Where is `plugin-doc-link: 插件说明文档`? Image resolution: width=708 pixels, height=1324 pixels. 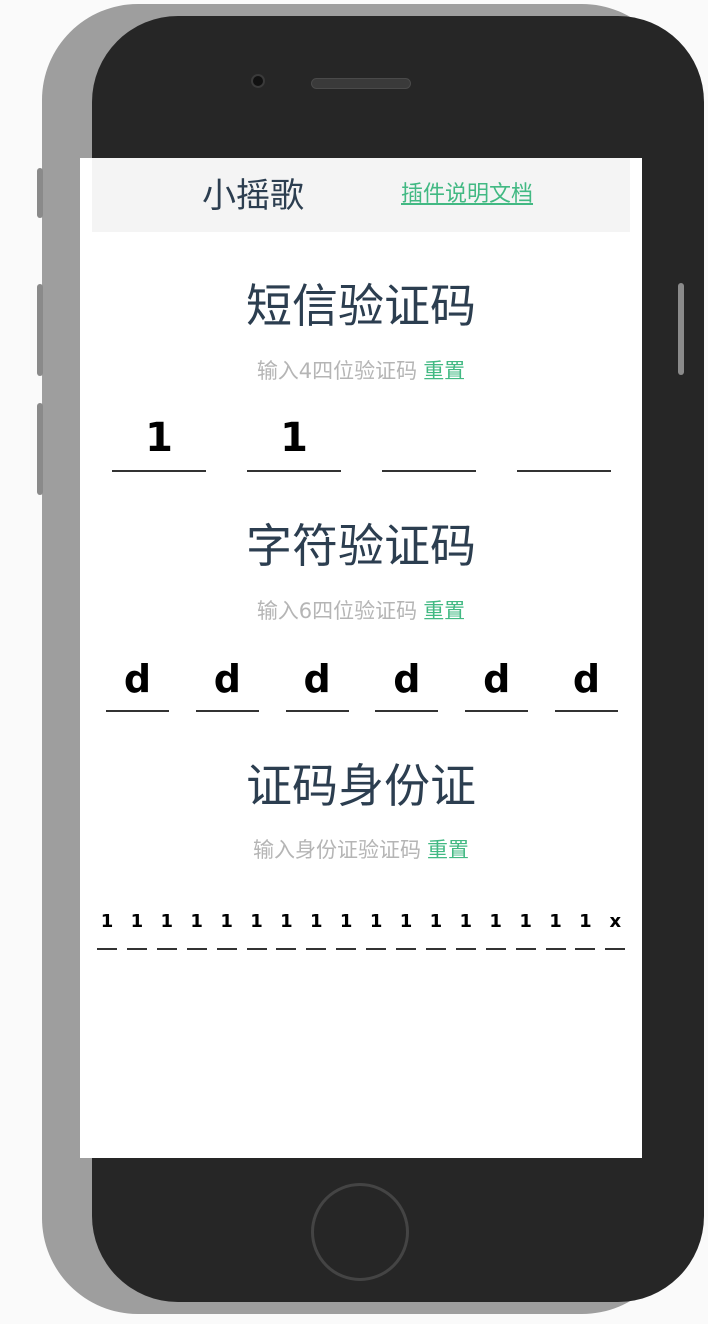
plugin-doc-link: 插件说明文档 is located at coordinates (467, 192).